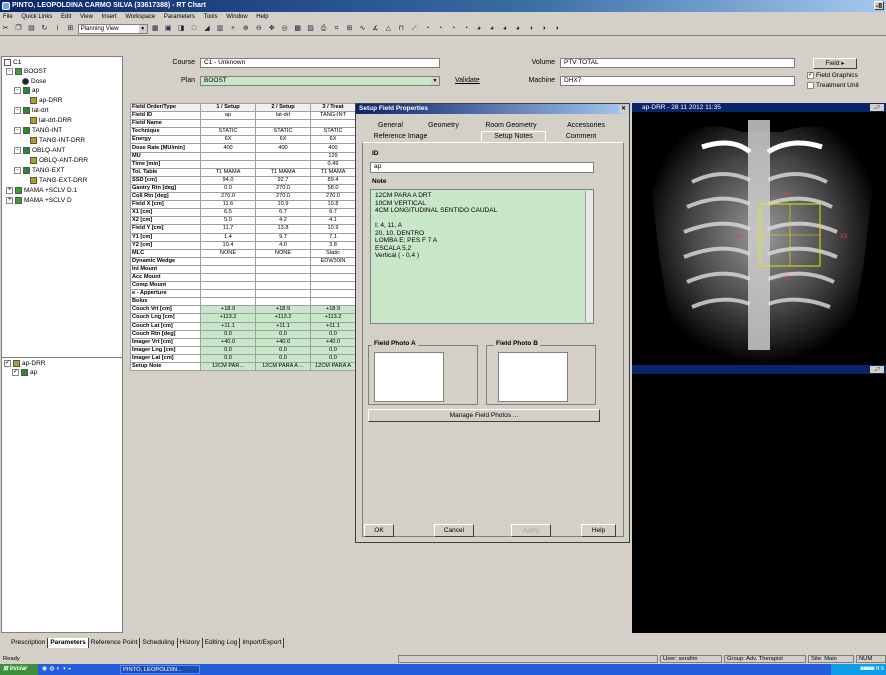 The width and height of the screenshot is (886, 675). Describe the element at coordinates (26, 91) in the screenshot. I see `tree-item-ap: - ap` at that location.